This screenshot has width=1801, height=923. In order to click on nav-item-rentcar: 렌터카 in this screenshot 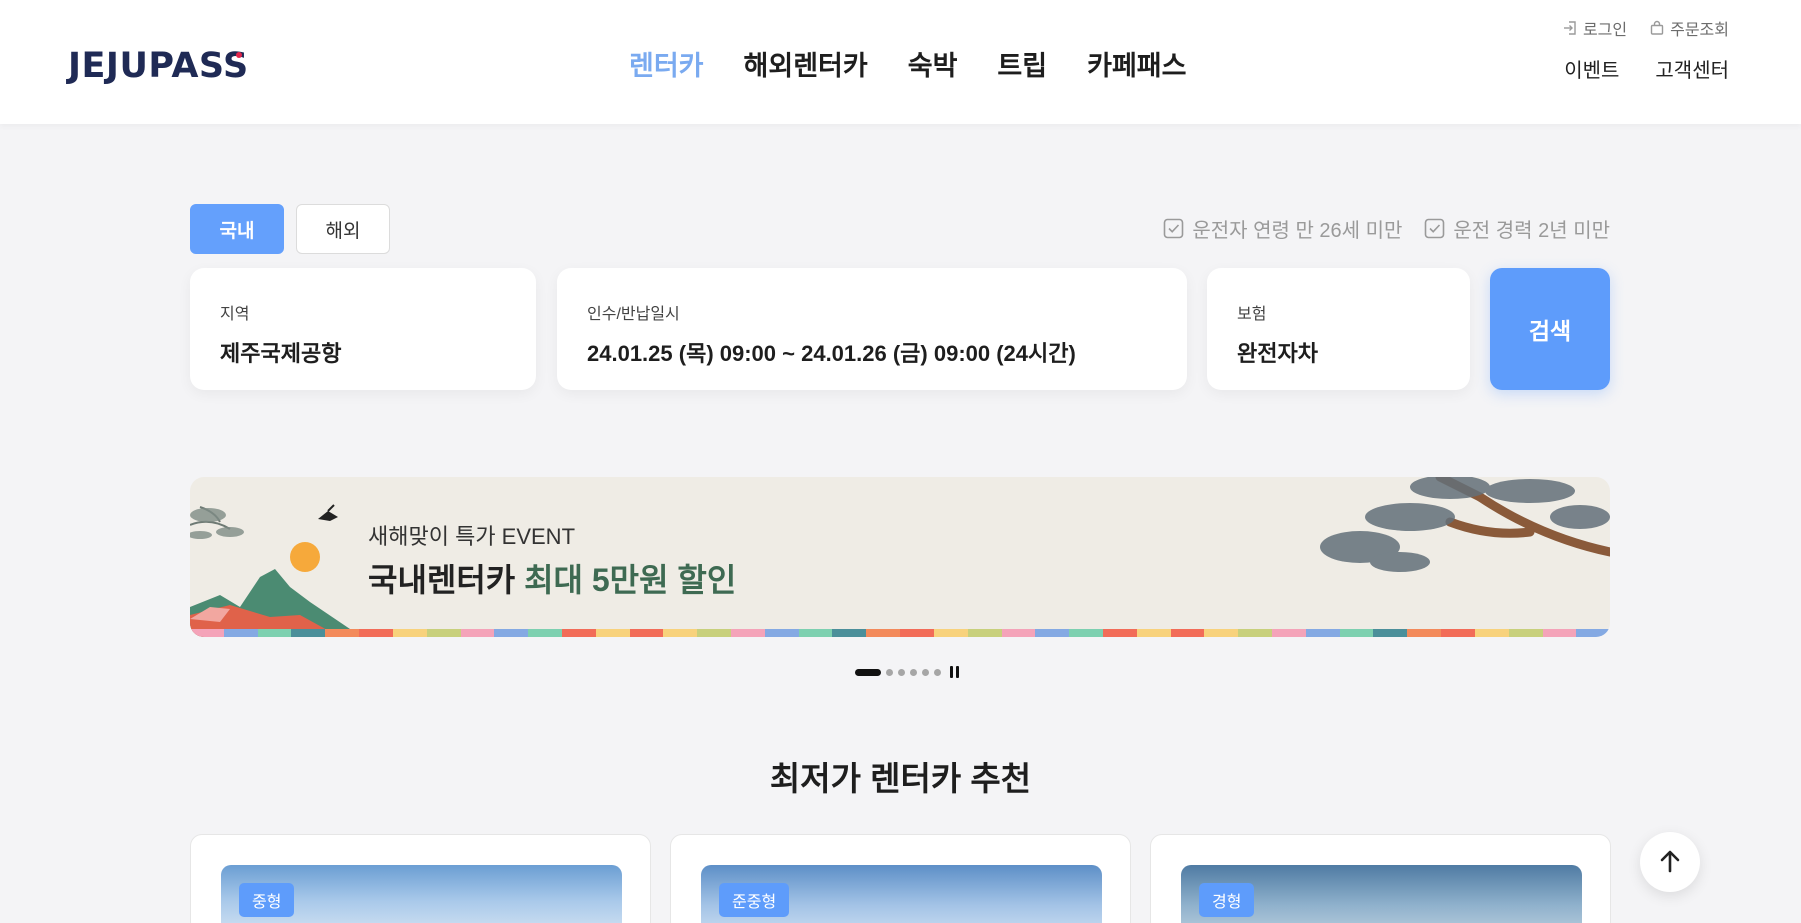, I will do `click(666, 63)`.